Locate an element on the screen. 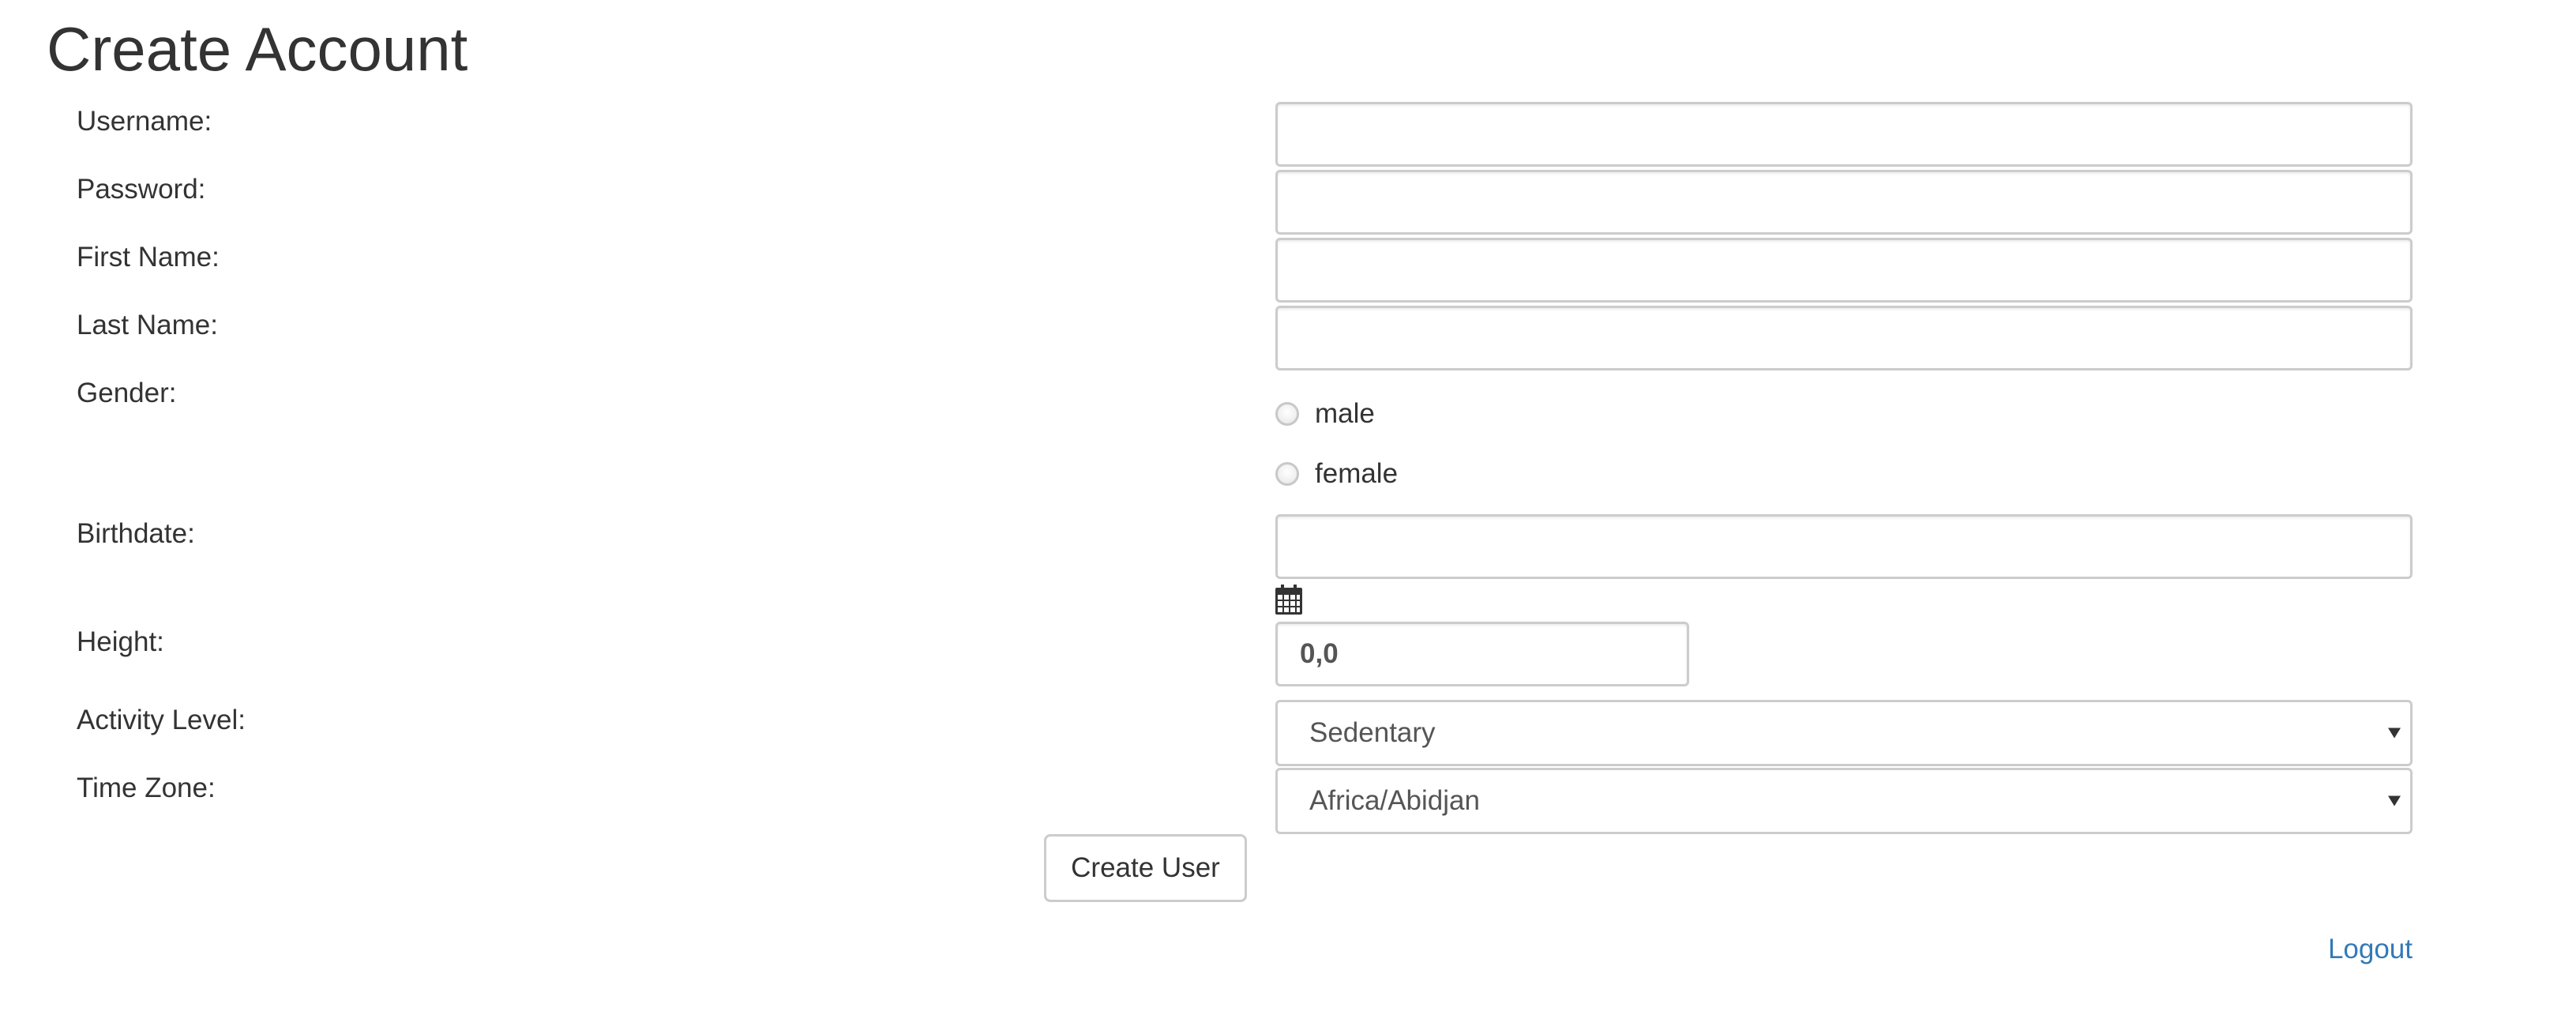  password-input is located at coordinates (1844, 202).